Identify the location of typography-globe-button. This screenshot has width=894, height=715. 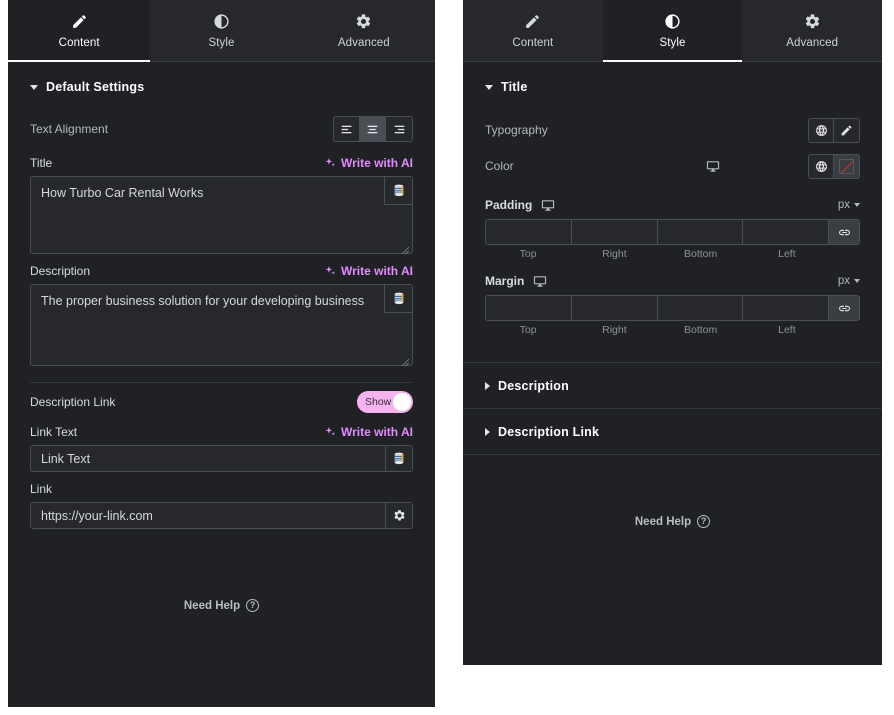
(821, 130).